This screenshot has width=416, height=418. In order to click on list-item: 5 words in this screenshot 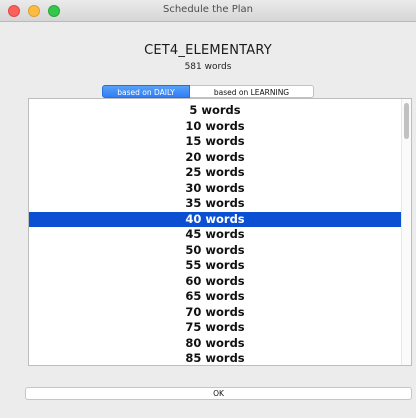, I will do `click(215, 111)`.